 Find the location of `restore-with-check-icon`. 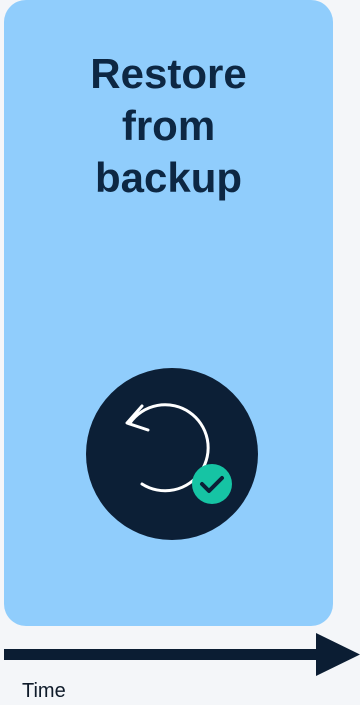

restore-with-check-icon is located at coordinates (172, 454).